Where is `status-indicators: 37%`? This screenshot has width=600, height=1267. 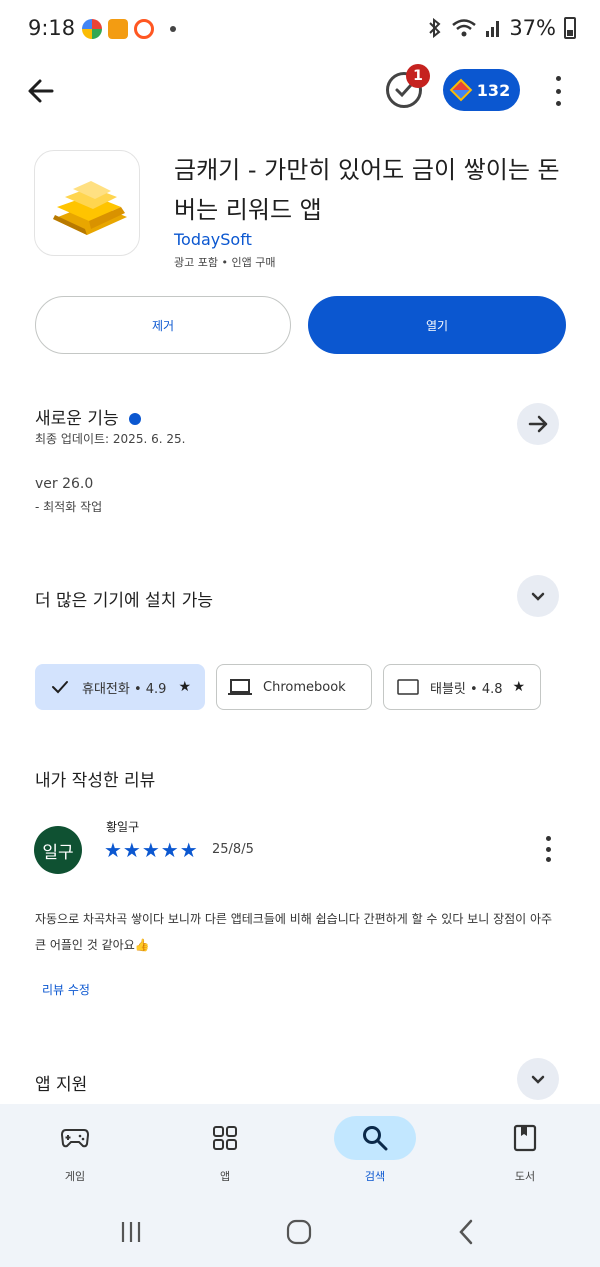 status-indicators: 37% is located at coordinates (501, 28).